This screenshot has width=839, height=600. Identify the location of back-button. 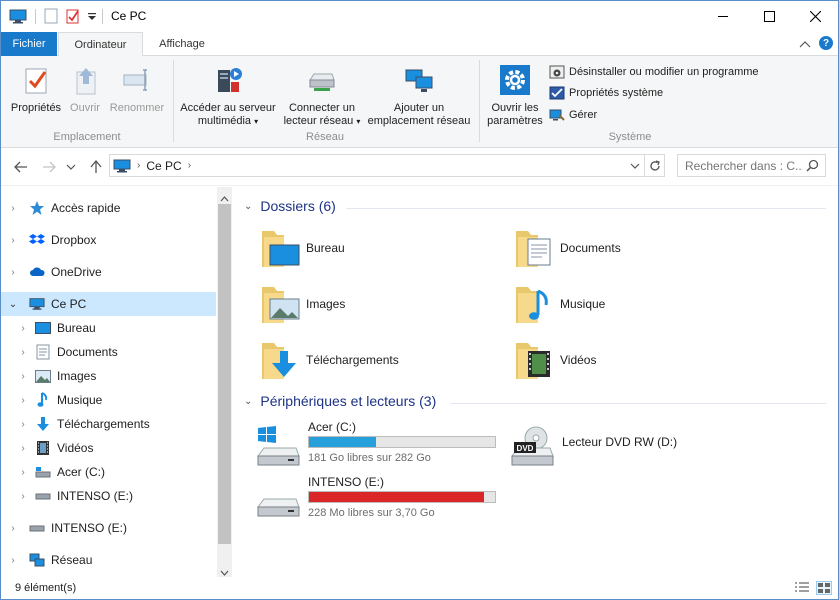
(21, 167).